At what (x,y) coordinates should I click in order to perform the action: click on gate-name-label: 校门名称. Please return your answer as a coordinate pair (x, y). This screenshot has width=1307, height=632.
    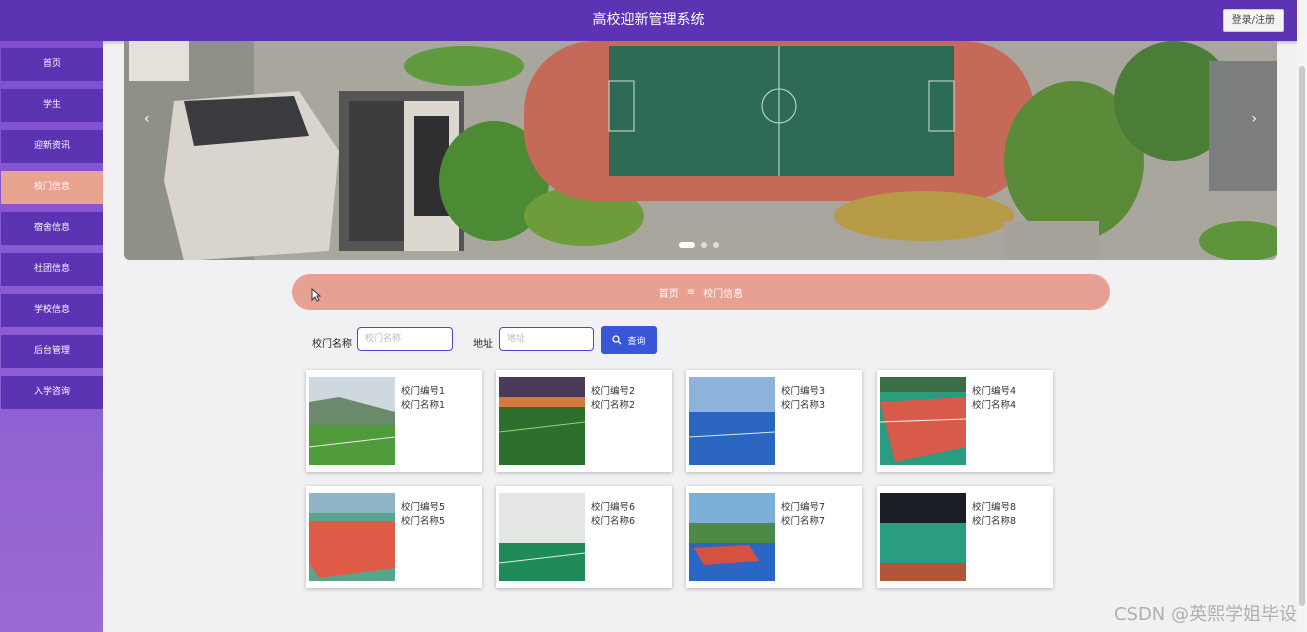
    Looking at the image, I should click on (332, 344).